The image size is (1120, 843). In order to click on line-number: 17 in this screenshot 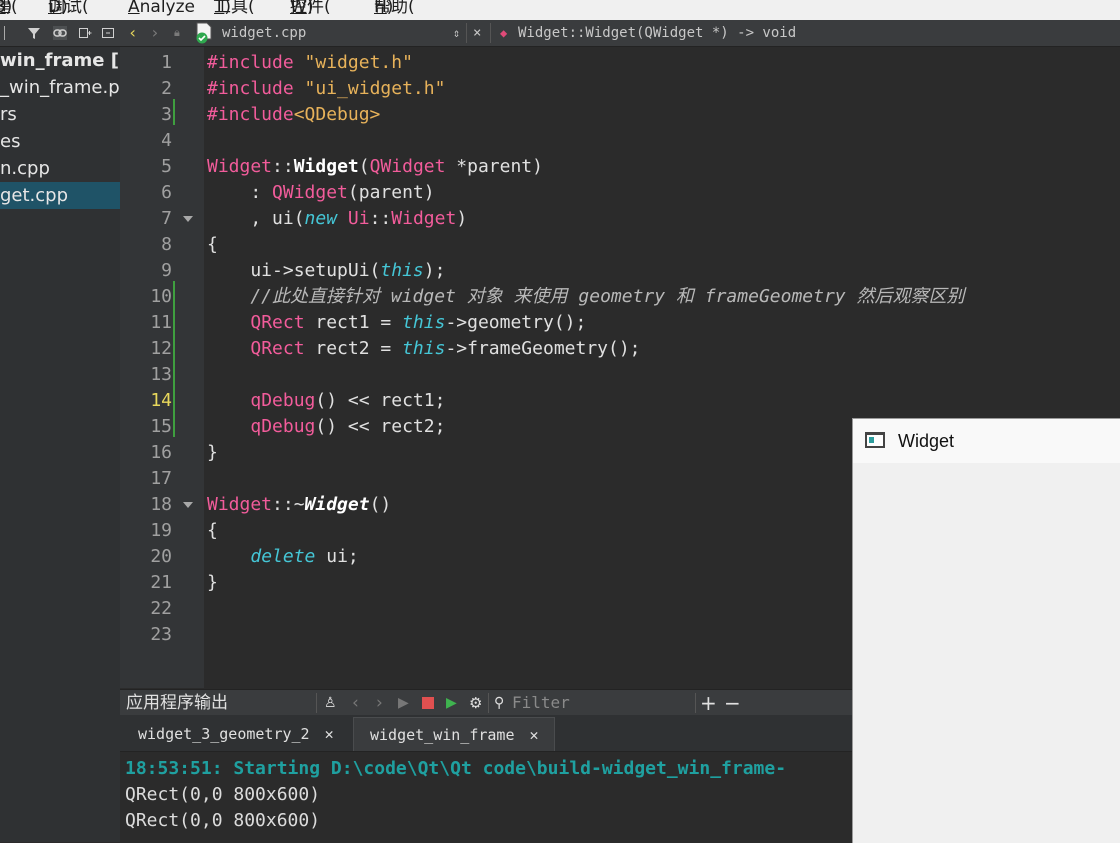, I will do `click(161, 478)`.